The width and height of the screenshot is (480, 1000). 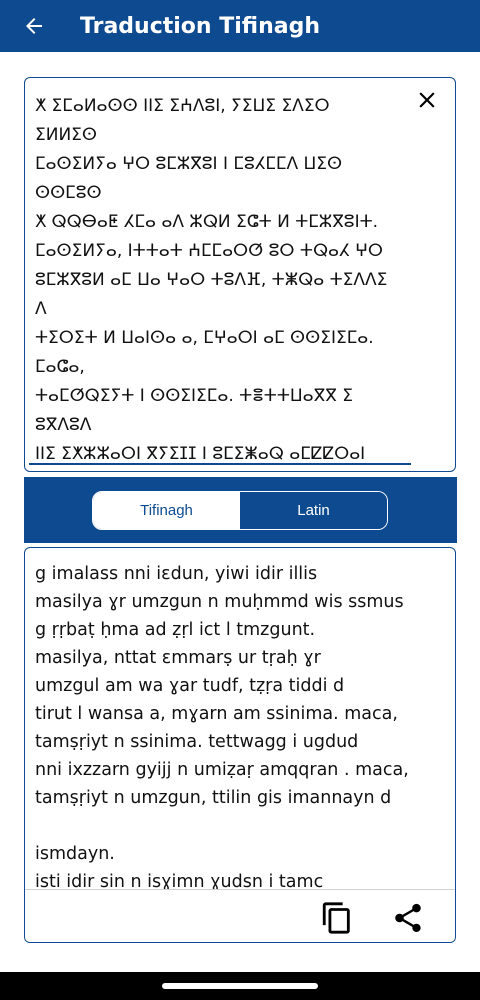 I want to click on app-bar: Traduction Tifinagh, so click(x=240, y=26).